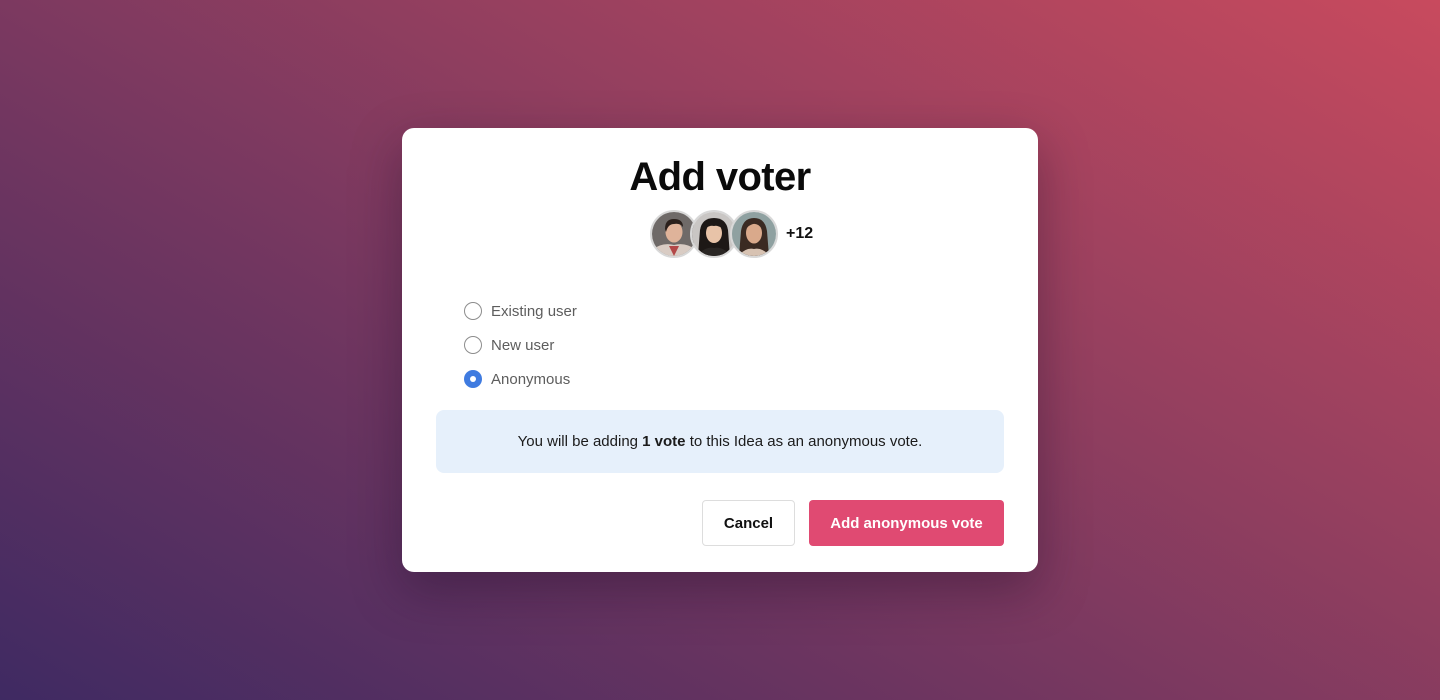 The image size is (1440, 700). What do you see at coordinates (906, 523) in the screenshot?
I see `add-anonymous-vote-button: Add anonymous vote` at bounding box center [906, 523].